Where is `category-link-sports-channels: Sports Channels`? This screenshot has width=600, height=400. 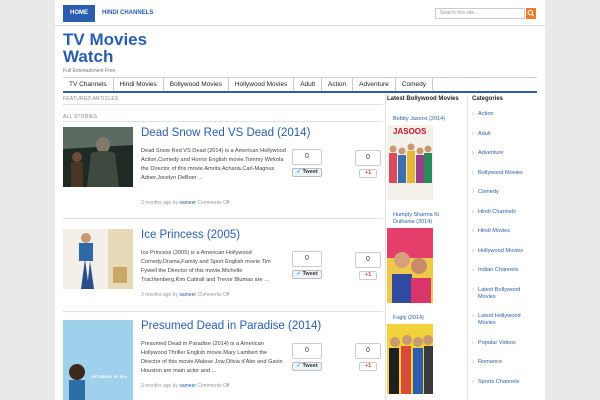
category-link-sports-channels: Sports Channels is located at coordinates (507, 382).